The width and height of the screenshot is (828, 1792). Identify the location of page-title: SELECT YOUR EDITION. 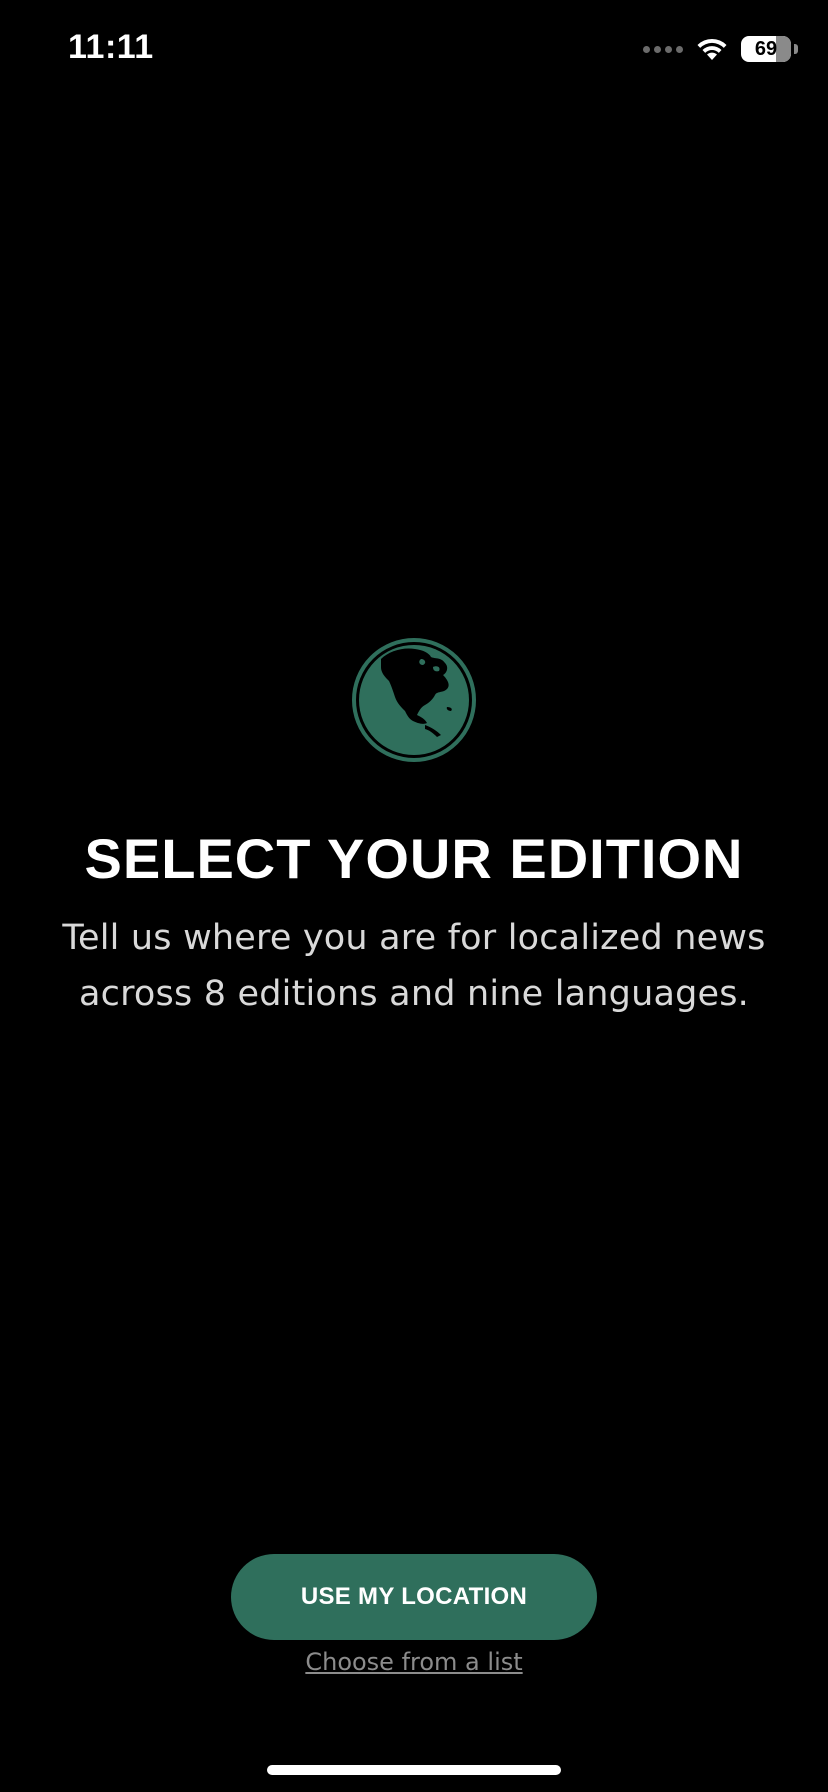
(414, 858).